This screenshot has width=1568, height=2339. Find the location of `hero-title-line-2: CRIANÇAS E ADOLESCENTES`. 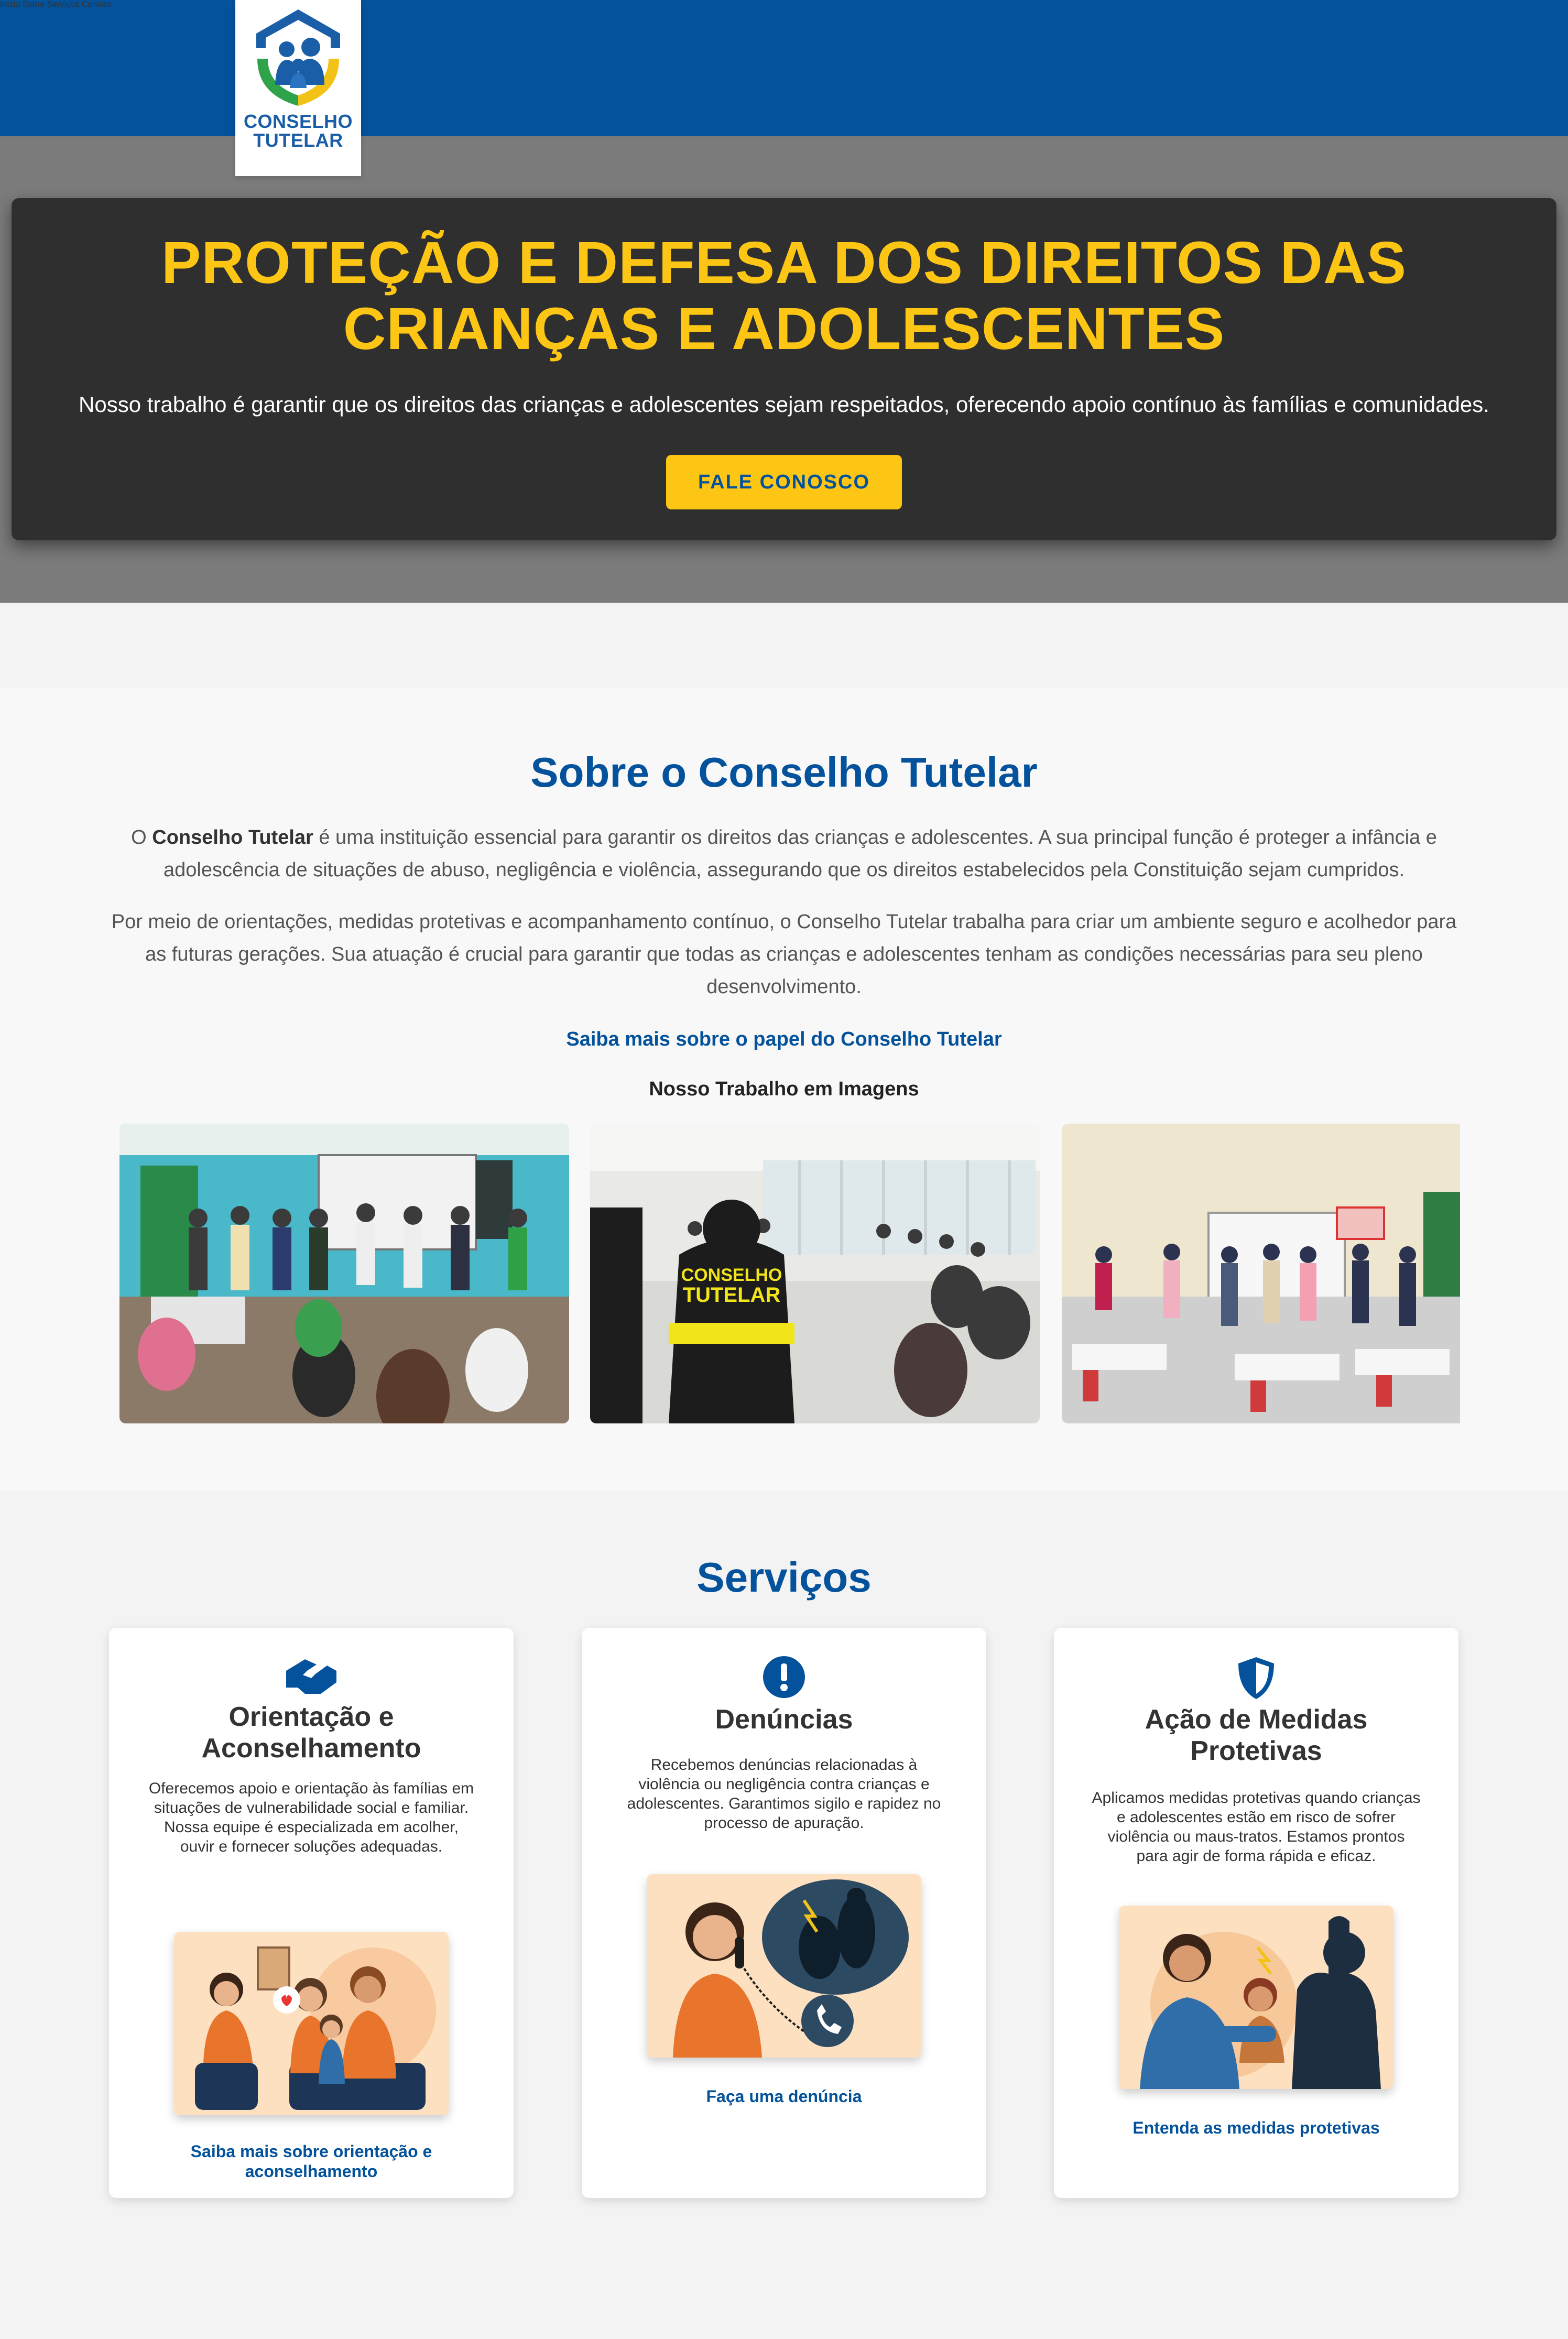

hero-title-line-2: CRIANÇAS E ADOLESCENTES is located at coordinates (784, 329).